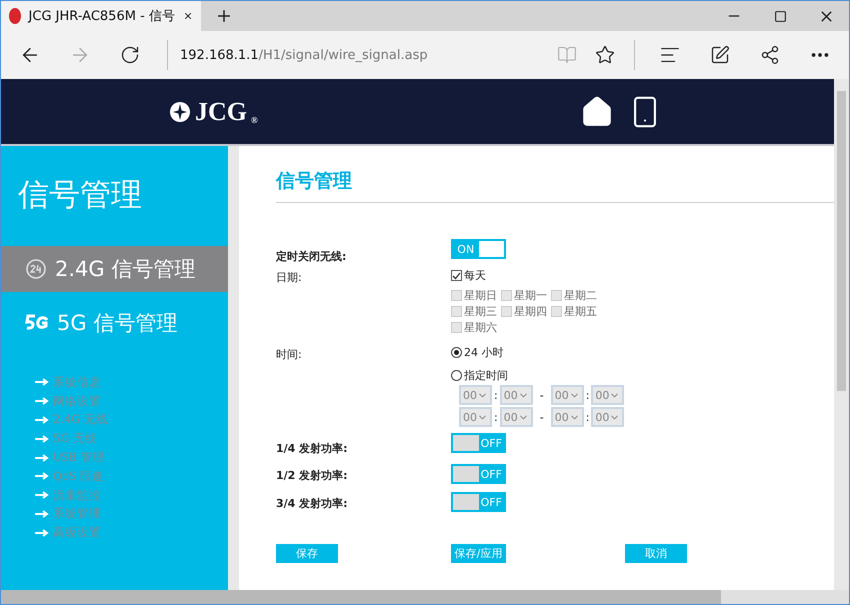  I want to click on checkbox: 每天, so click(468, 275).